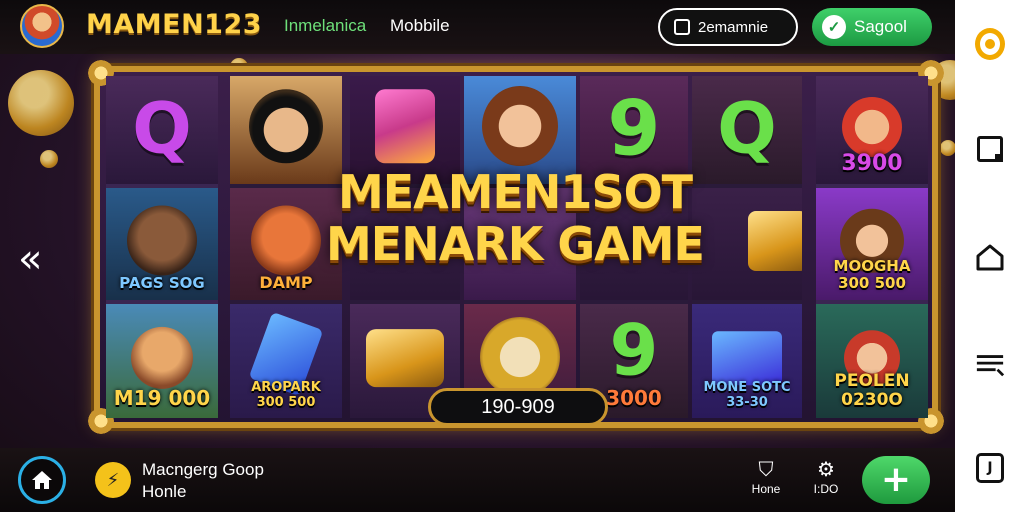 This screenshot has height=512, width=1024. Describe the element at coordinates (162, 283) in the screenshot. I see `cell-label: PAGS SOG` at that location.